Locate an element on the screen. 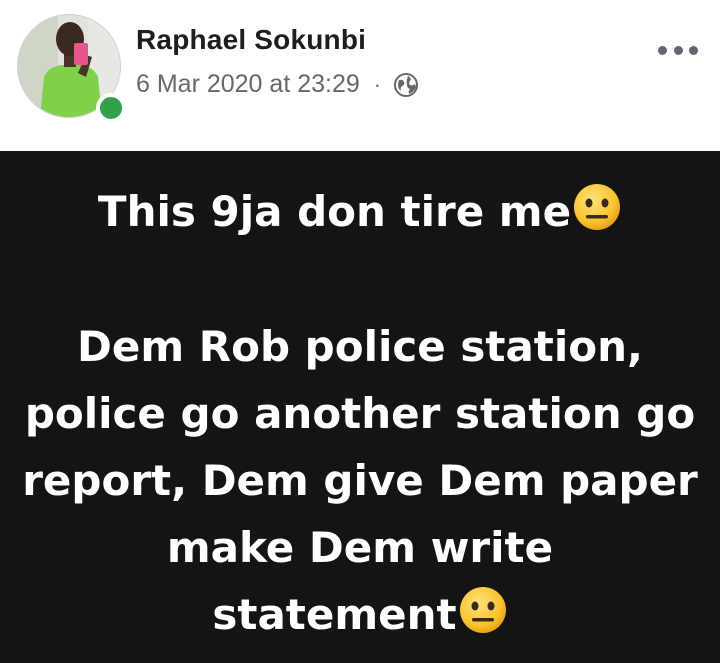 The width and height of the screenshot is (720, 663). post-timestamp: 6 Mar 2020 at 23:29 is located at coordinates (248, 84).